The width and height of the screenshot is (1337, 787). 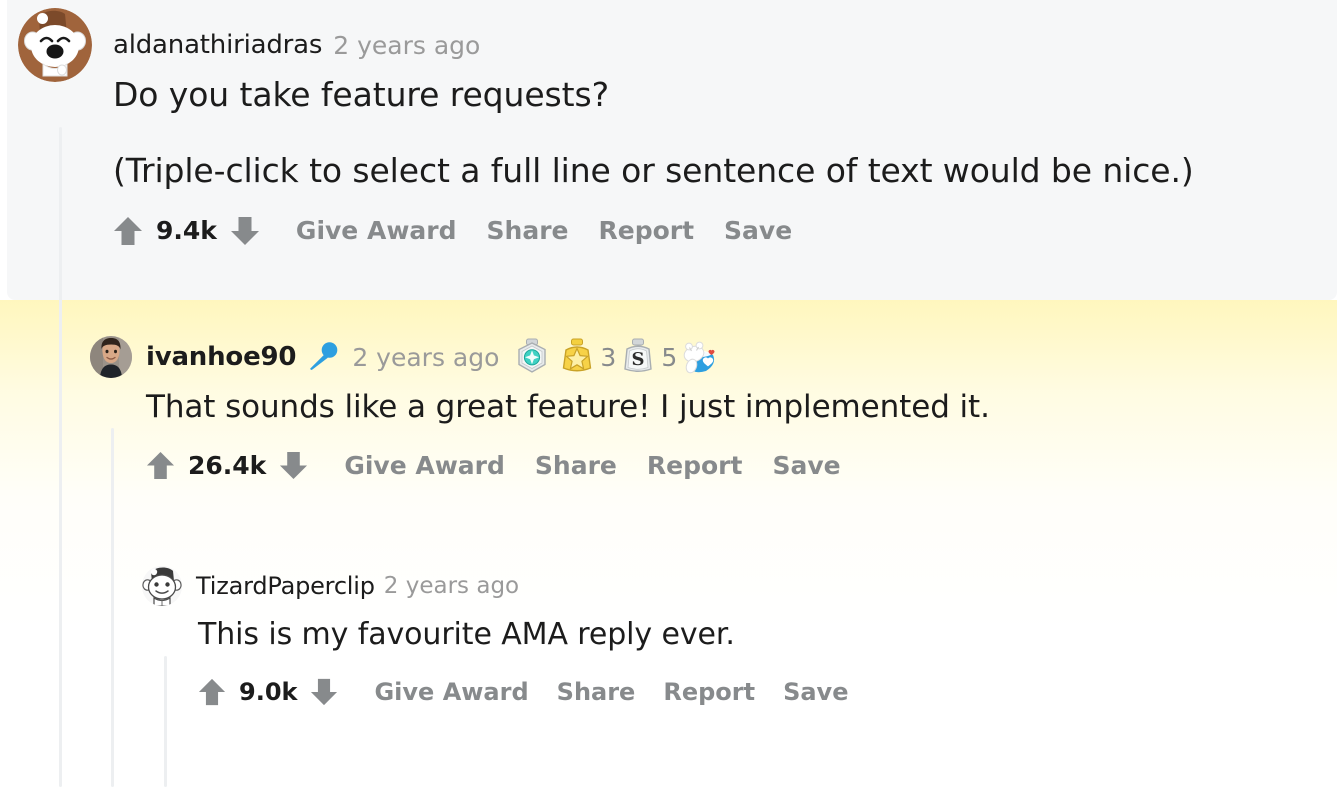 What do you see at coordinates (715, 231) in the screenshot?
I see `comment-actions: 9.4k Give Award Share Report Save` at bounding box center [715, 231].